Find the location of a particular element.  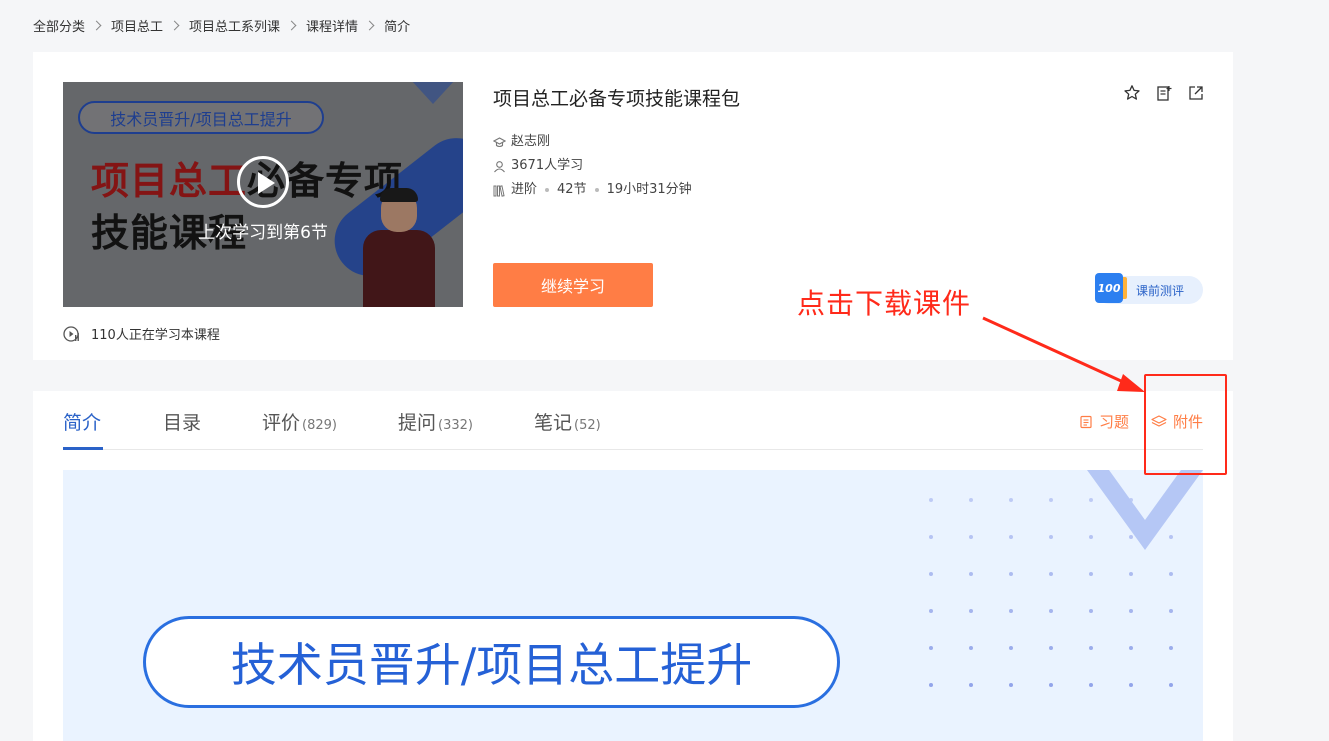

breadcrumb-project-chief: 项目总工 is located at coordinates (137, 25).